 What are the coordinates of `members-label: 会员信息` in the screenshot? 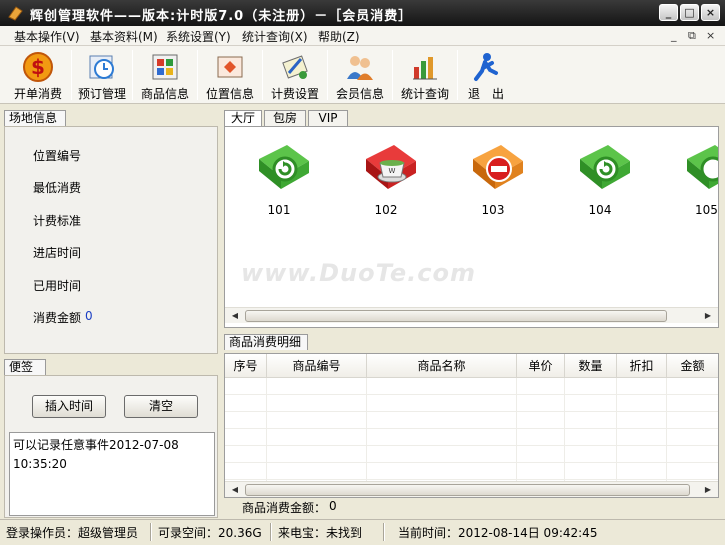 It's located at (359, 94).